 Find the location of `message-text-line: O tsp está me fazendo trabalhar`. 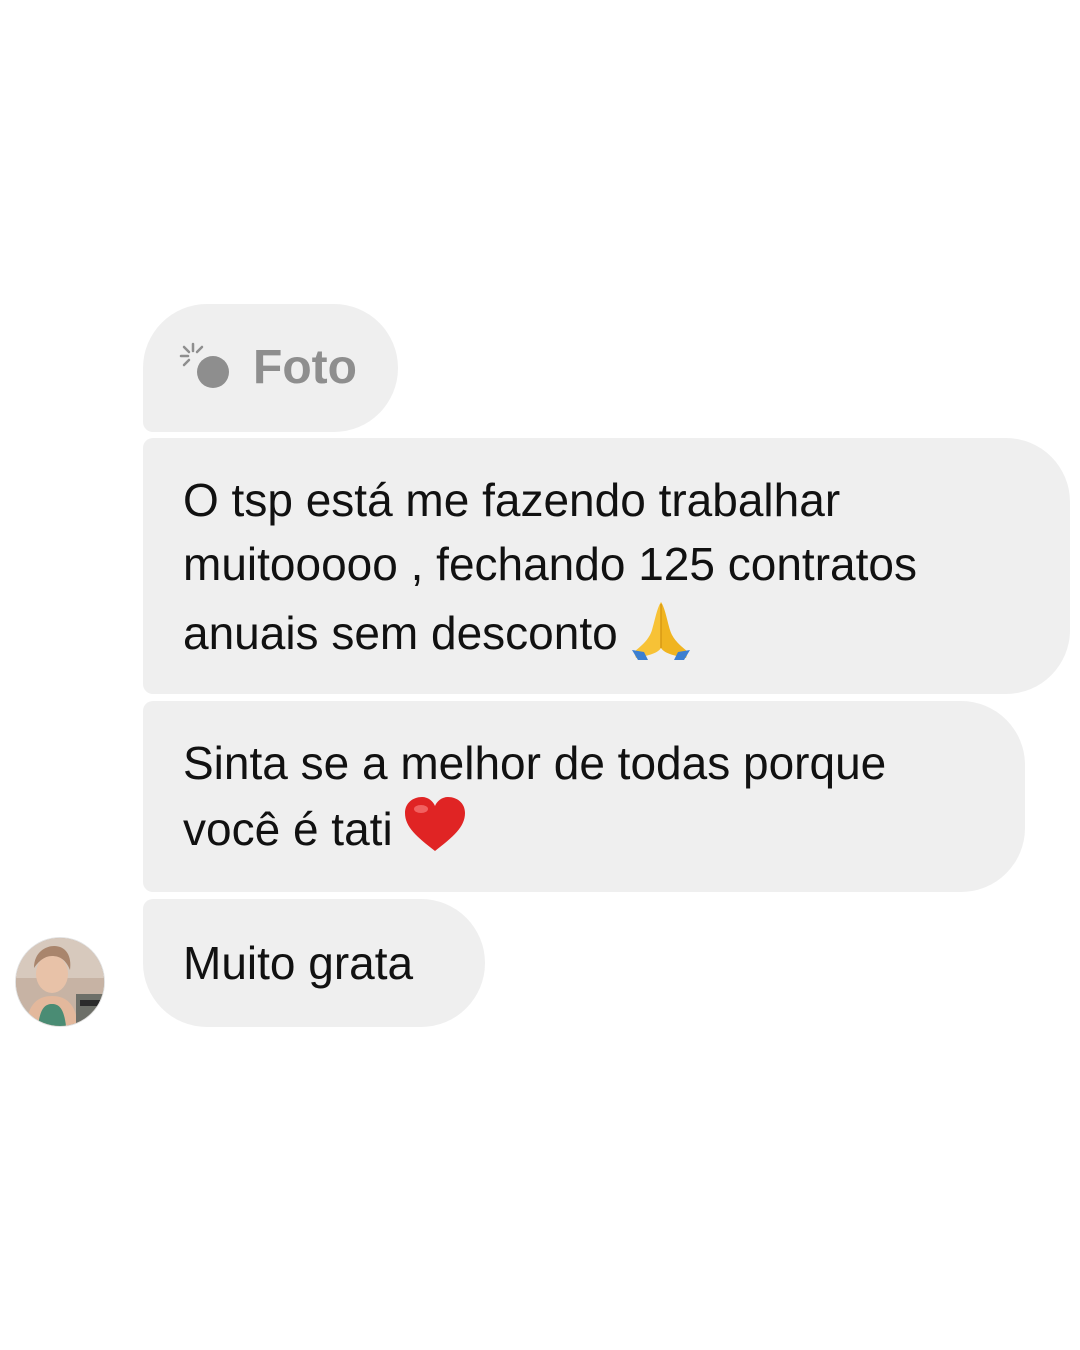

message-text-line: O tsp está me fazendo trabalhar is located at coordinates (512, 500).